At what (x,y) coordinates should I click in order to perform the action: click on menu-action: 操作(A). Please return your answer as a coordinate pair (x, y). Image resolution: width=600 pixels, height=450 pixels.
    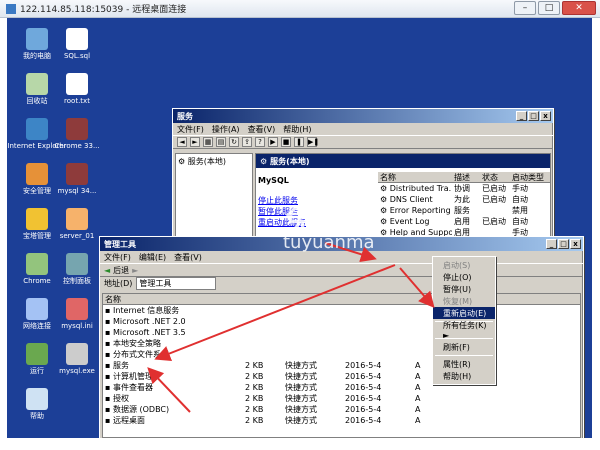
    Looking at the image, I should click on (226, 129).